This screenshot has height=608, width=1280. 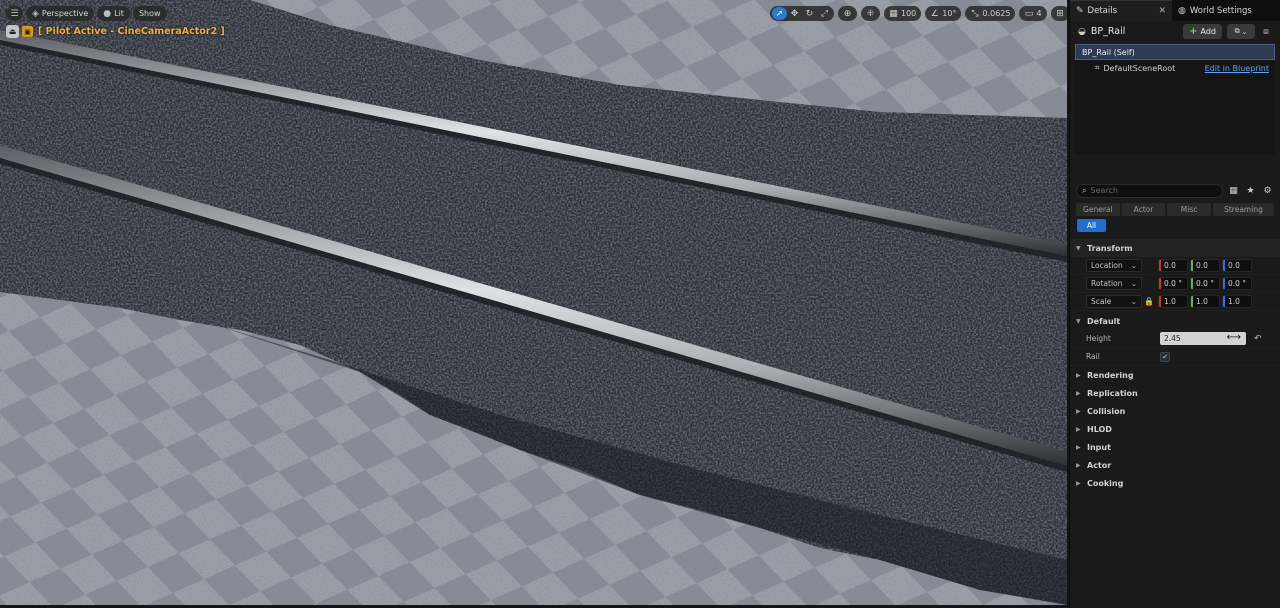 I want to click on viewport-toolbar-left: ☰ ◈ Perspective ● Lit Show, so click(x=88, y=13).